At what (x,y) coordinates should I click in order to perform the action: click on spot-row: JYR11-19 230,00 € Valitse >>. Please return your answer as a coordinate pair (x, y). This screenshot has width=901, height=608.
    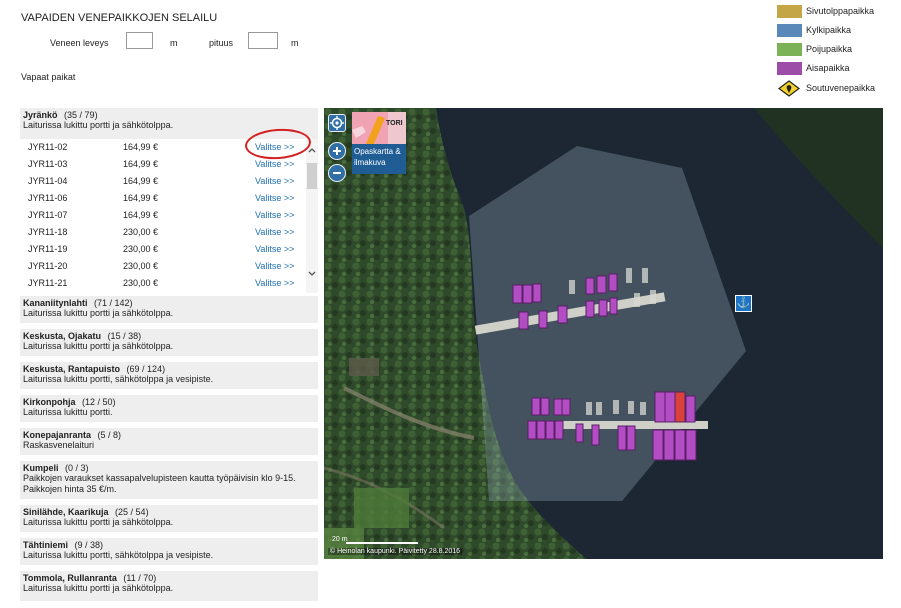
    Looking at the image, I should click on (163, 249).